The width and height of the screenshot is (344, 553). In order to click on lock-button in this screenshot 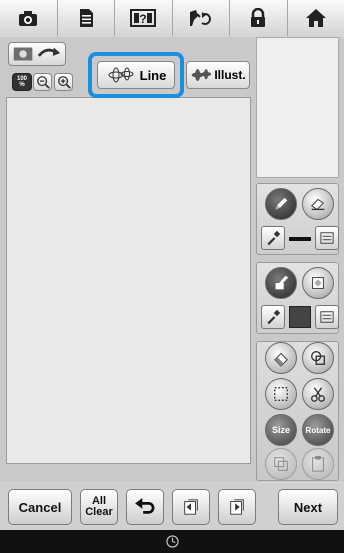, I will do `click(259, 18)`.